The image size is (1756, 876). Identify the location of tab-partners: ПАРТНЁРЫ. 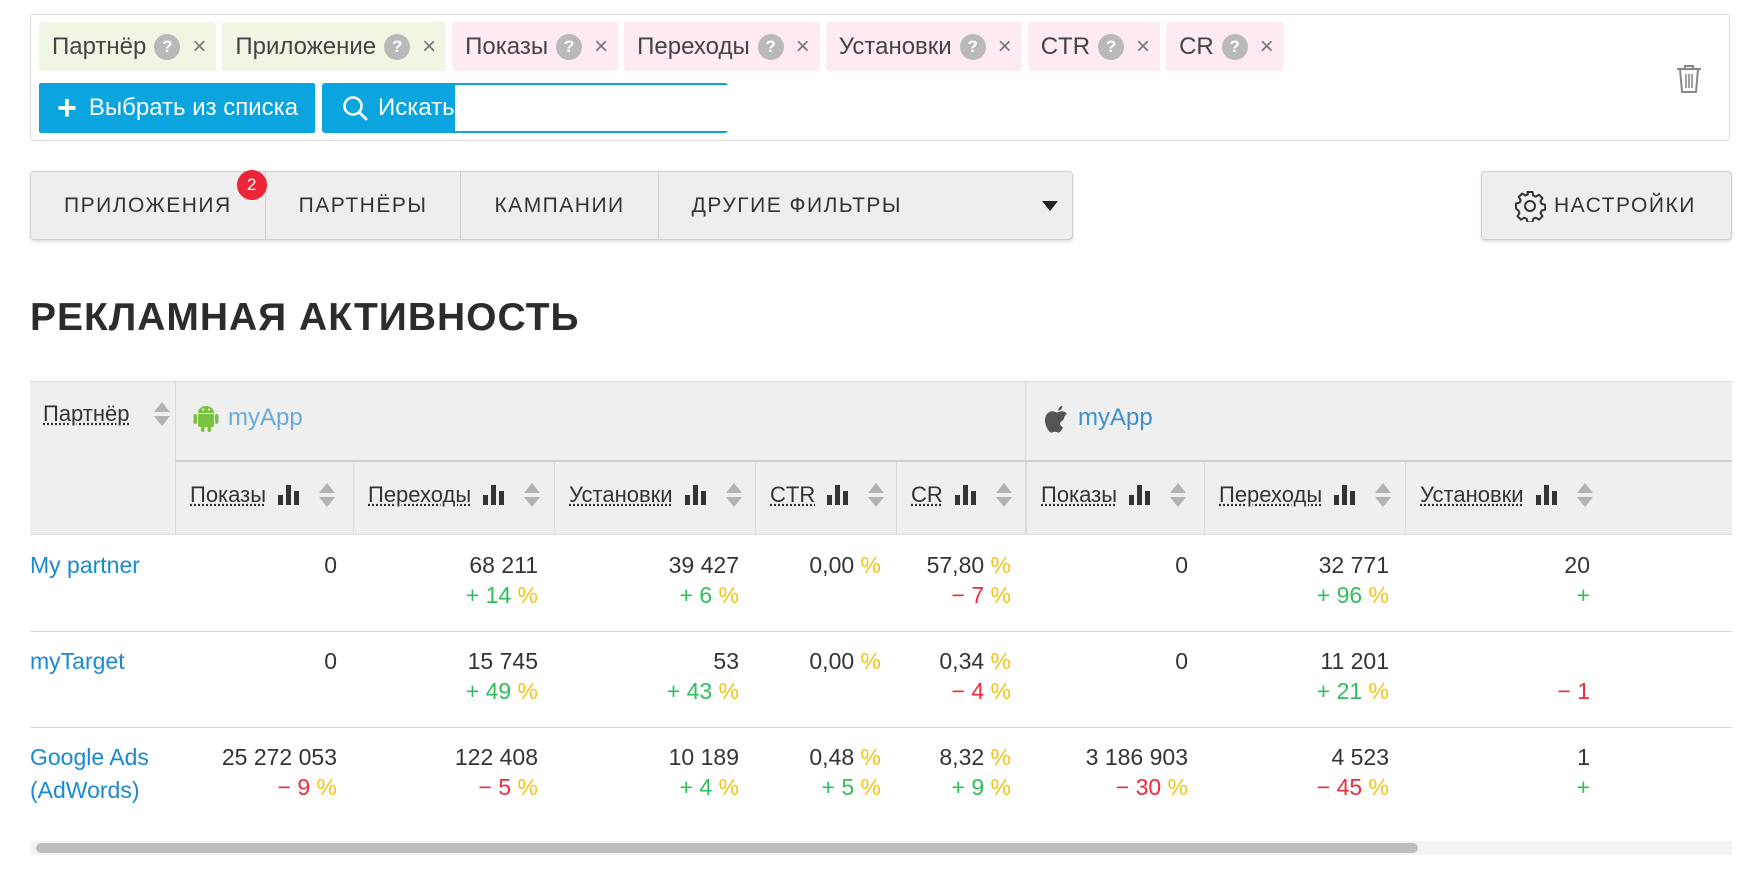
(364, 205).